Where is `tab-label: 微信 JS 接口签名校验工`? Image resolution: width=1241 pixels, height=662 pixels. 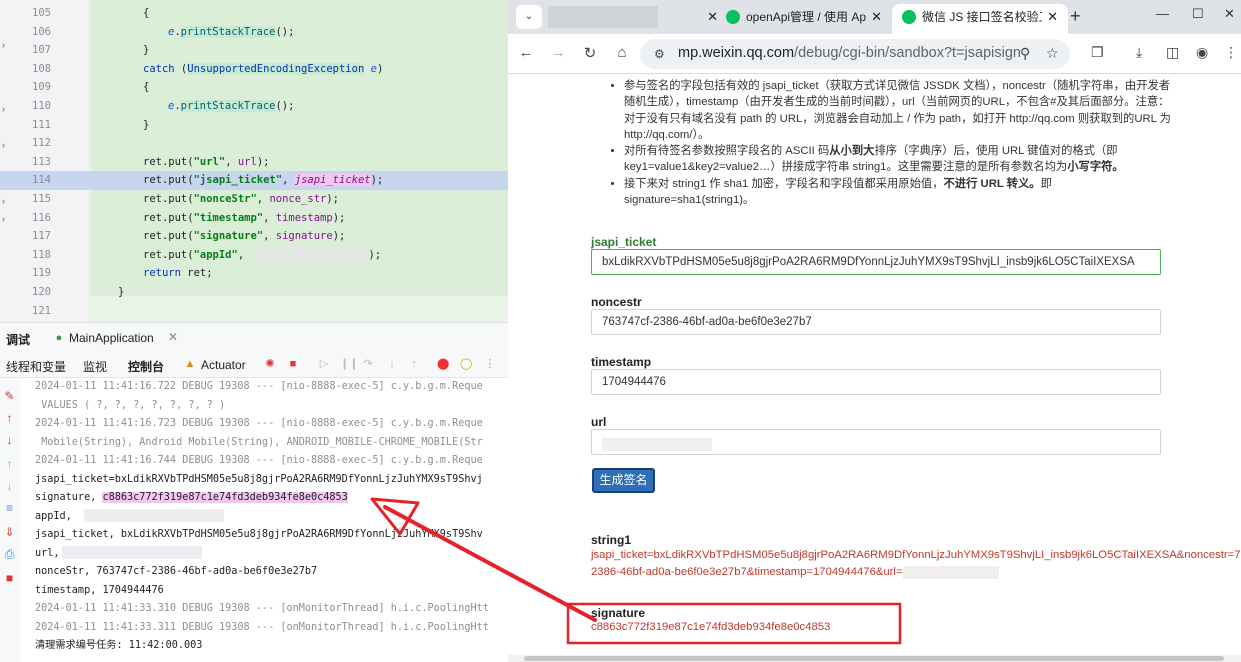
tab-label: 微信 JS 接口签名校验工 is located at coordinates (982, 17).